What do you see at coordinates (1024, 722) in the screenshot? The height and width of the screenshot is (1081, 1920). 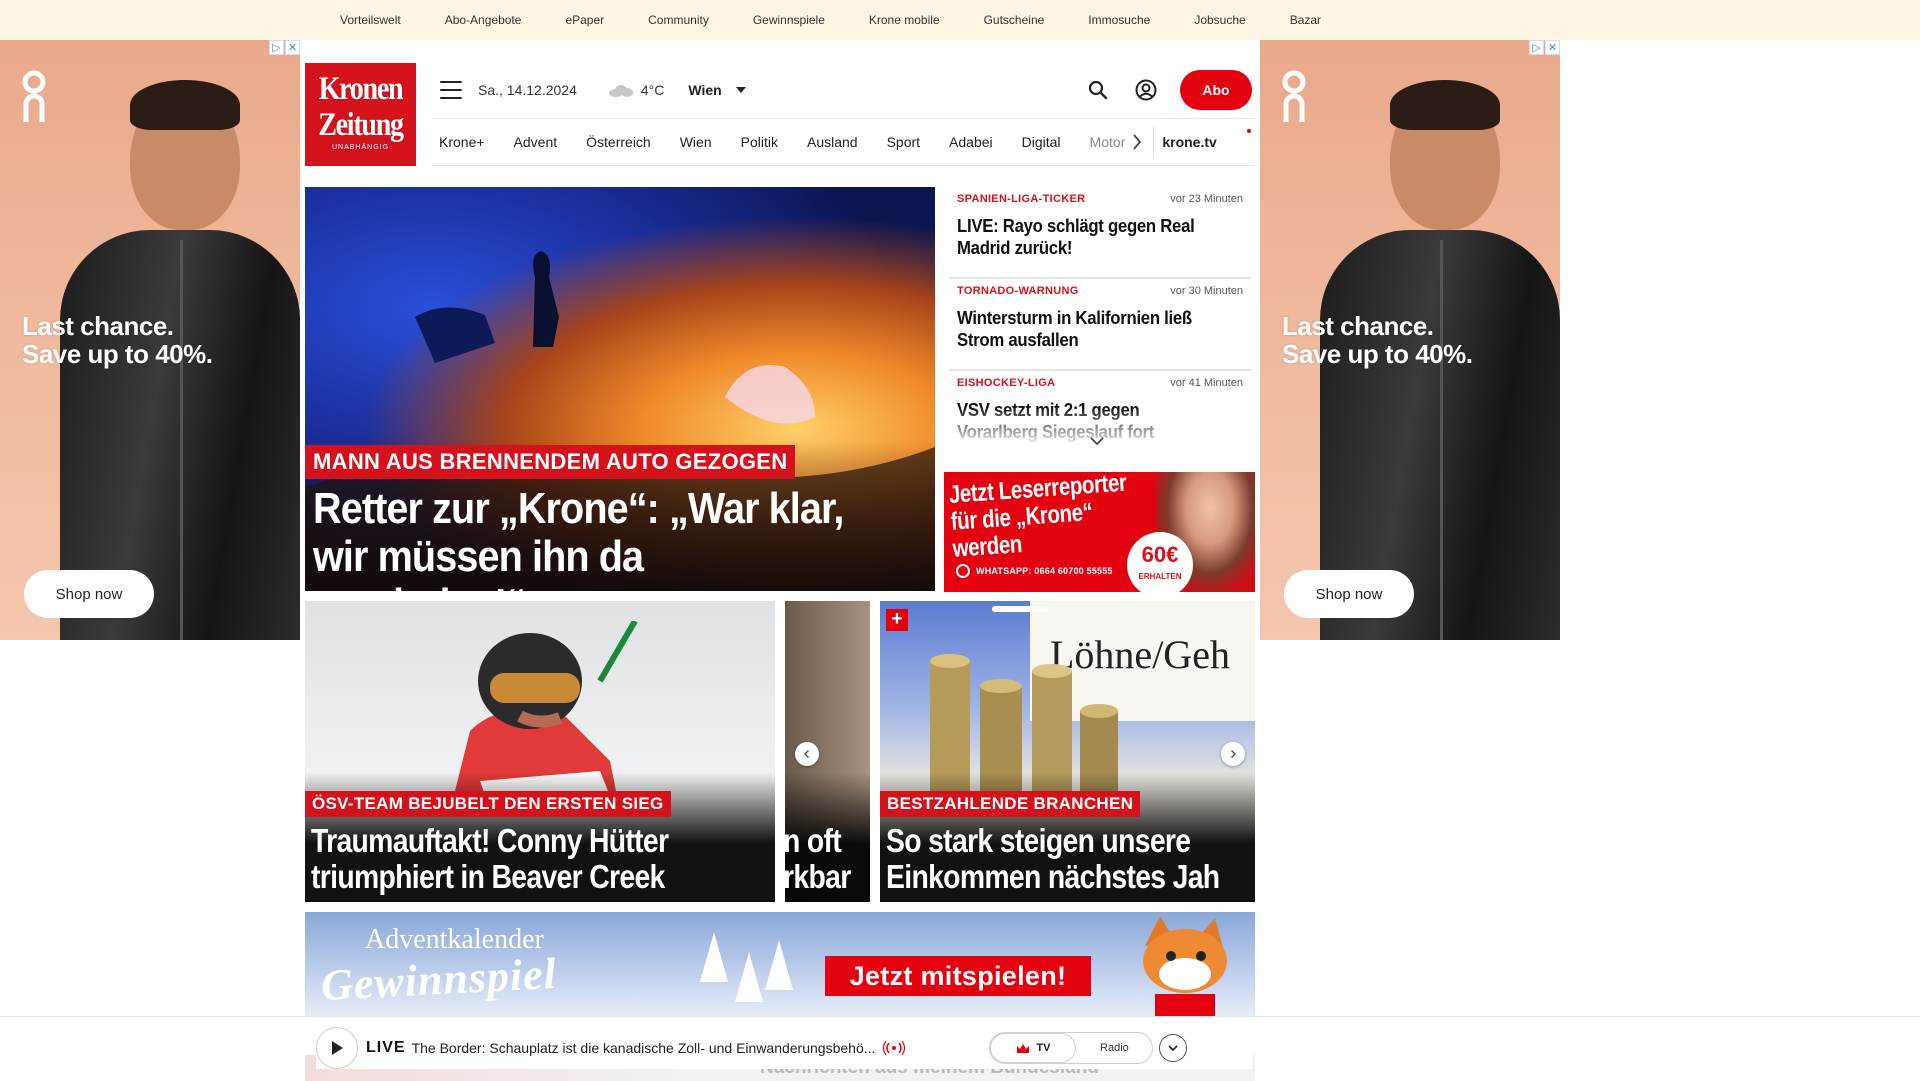 I see `coins-image` at bounding box center [1024, 722].